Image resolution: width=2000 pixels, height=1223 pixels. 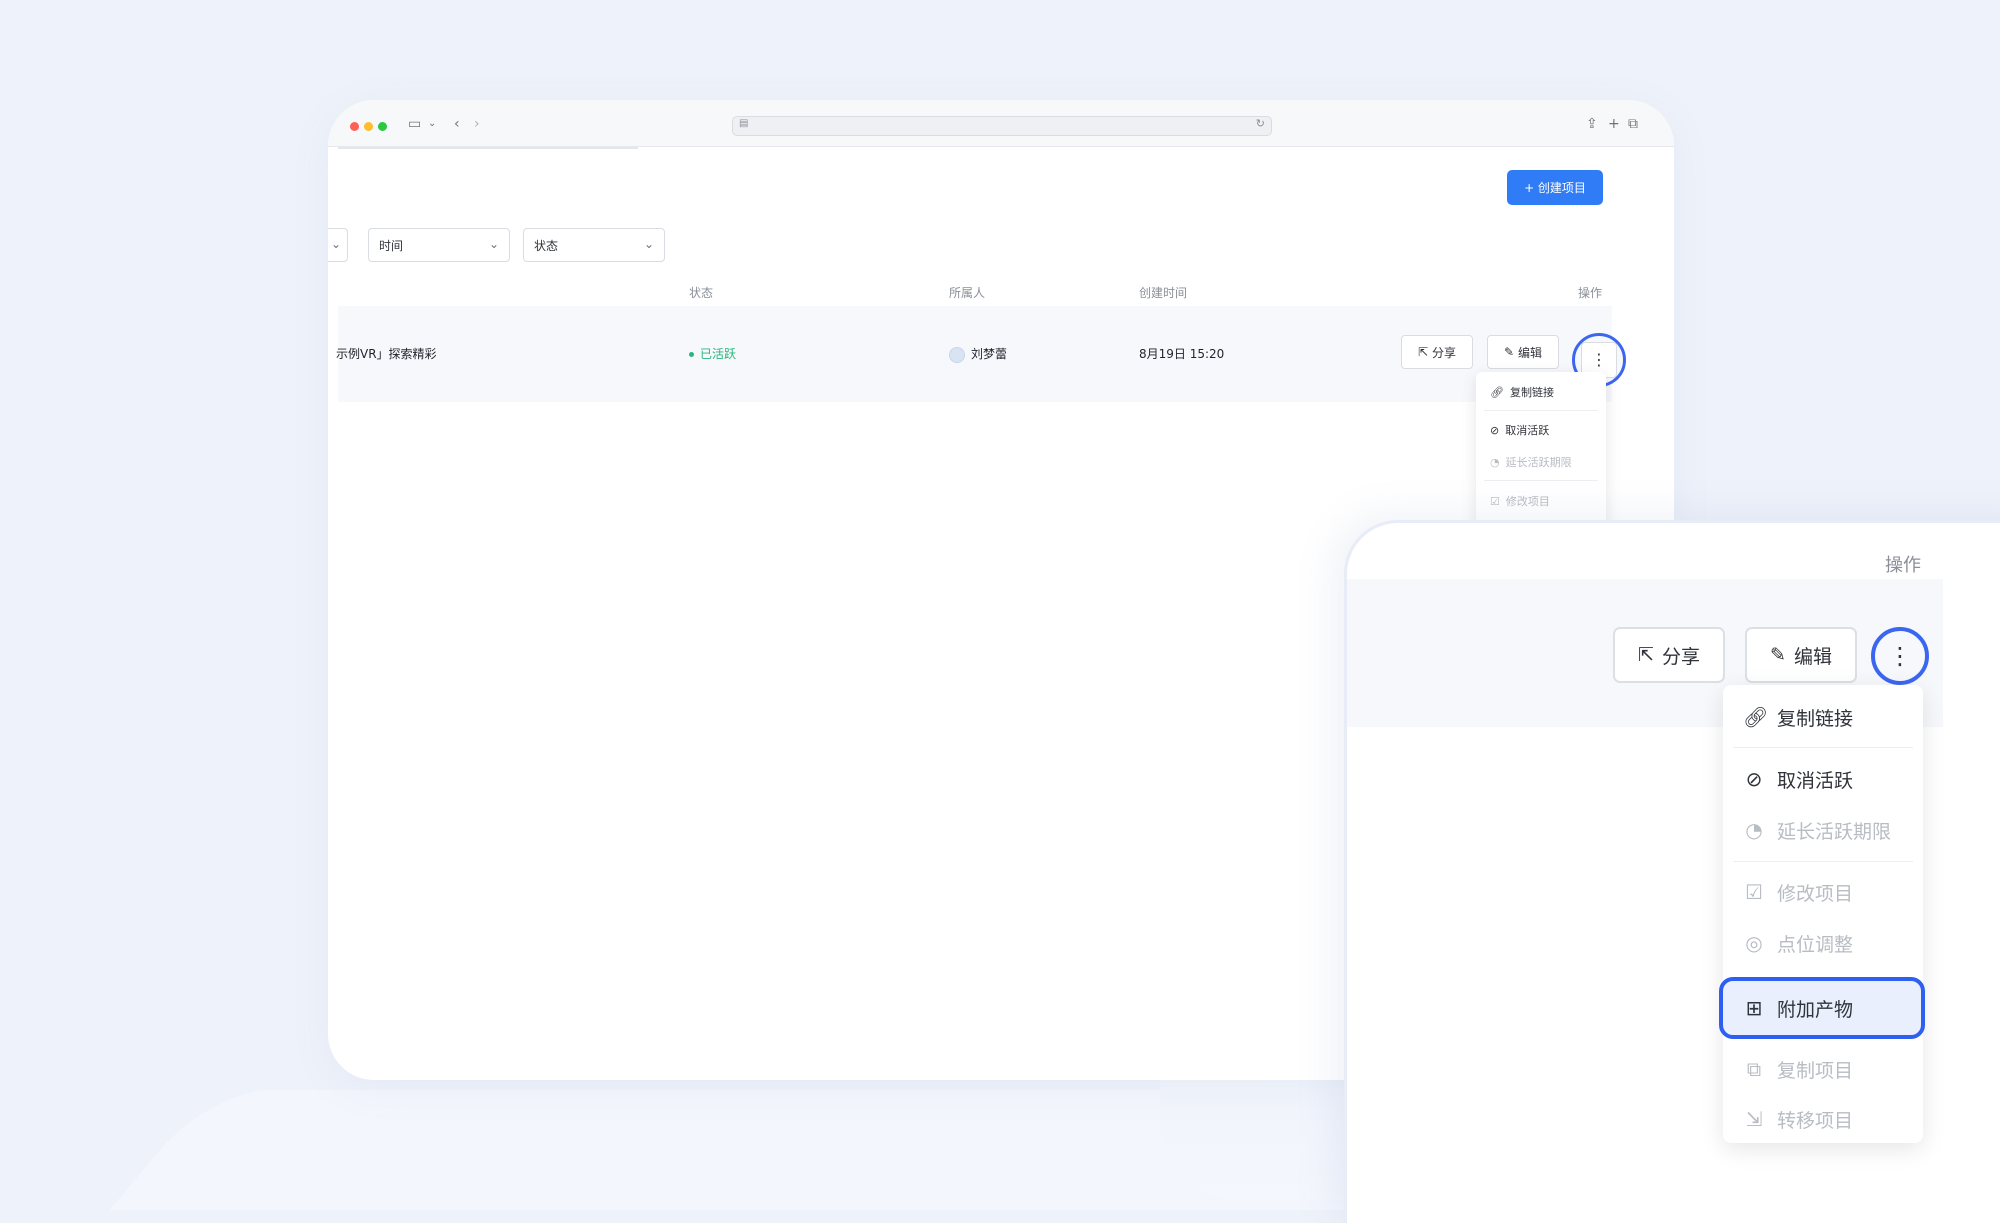 I want to click on maximize-window-button, so click(x=382, y=126).